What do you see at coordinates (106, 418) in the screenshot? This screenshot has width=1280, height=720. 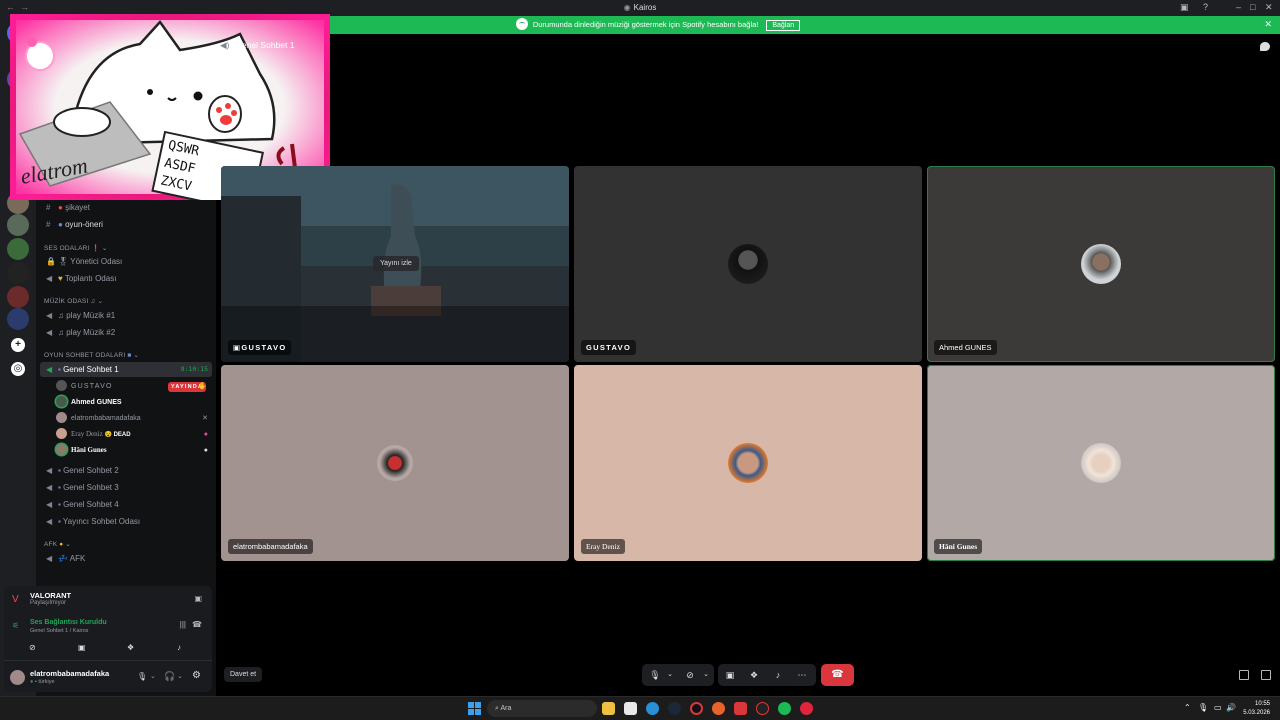 I see `member-name: elatrombabamadafaka` at bounding box center [106, 418].